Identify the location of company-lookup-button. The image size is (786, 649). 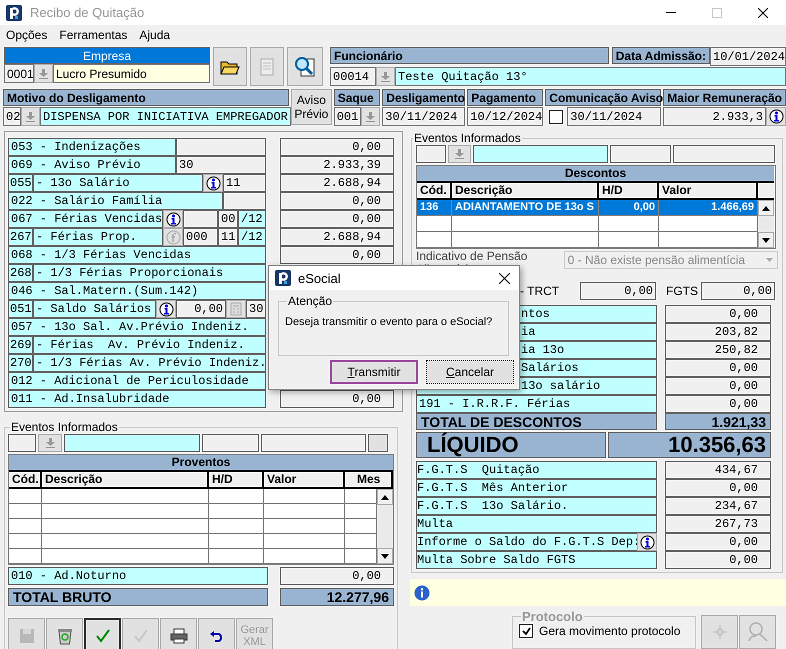
(43, 73).